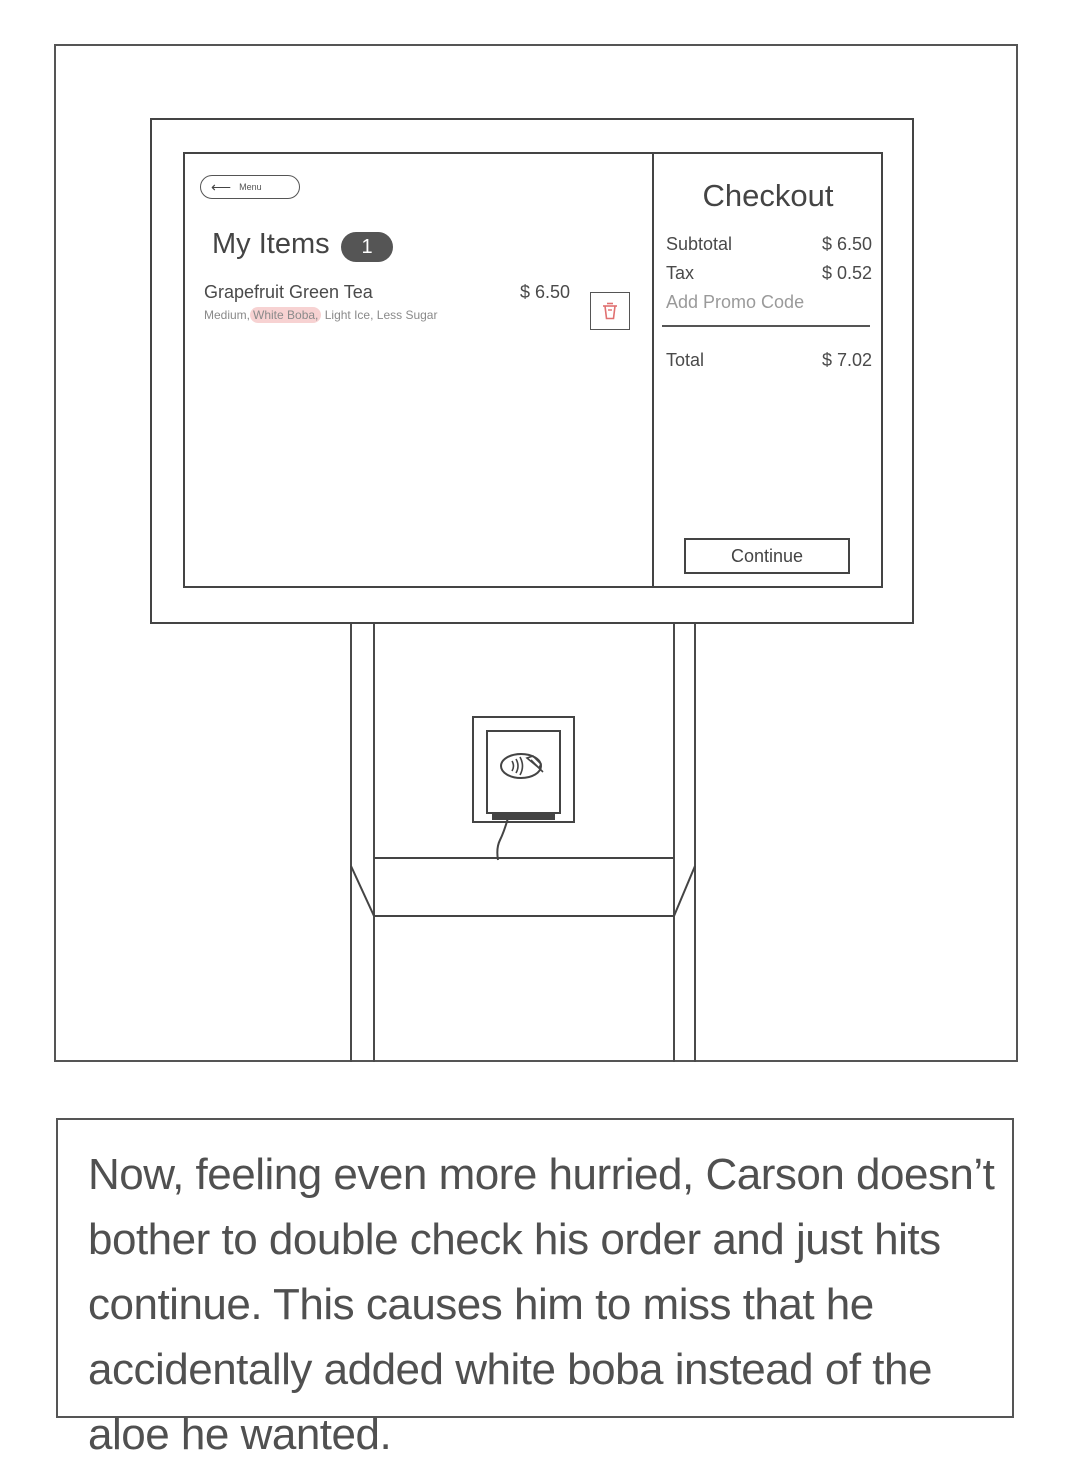  Describe the element at coordinates (227, 315) in the screenshot. I see `modifier-size: Medium,` at that location.